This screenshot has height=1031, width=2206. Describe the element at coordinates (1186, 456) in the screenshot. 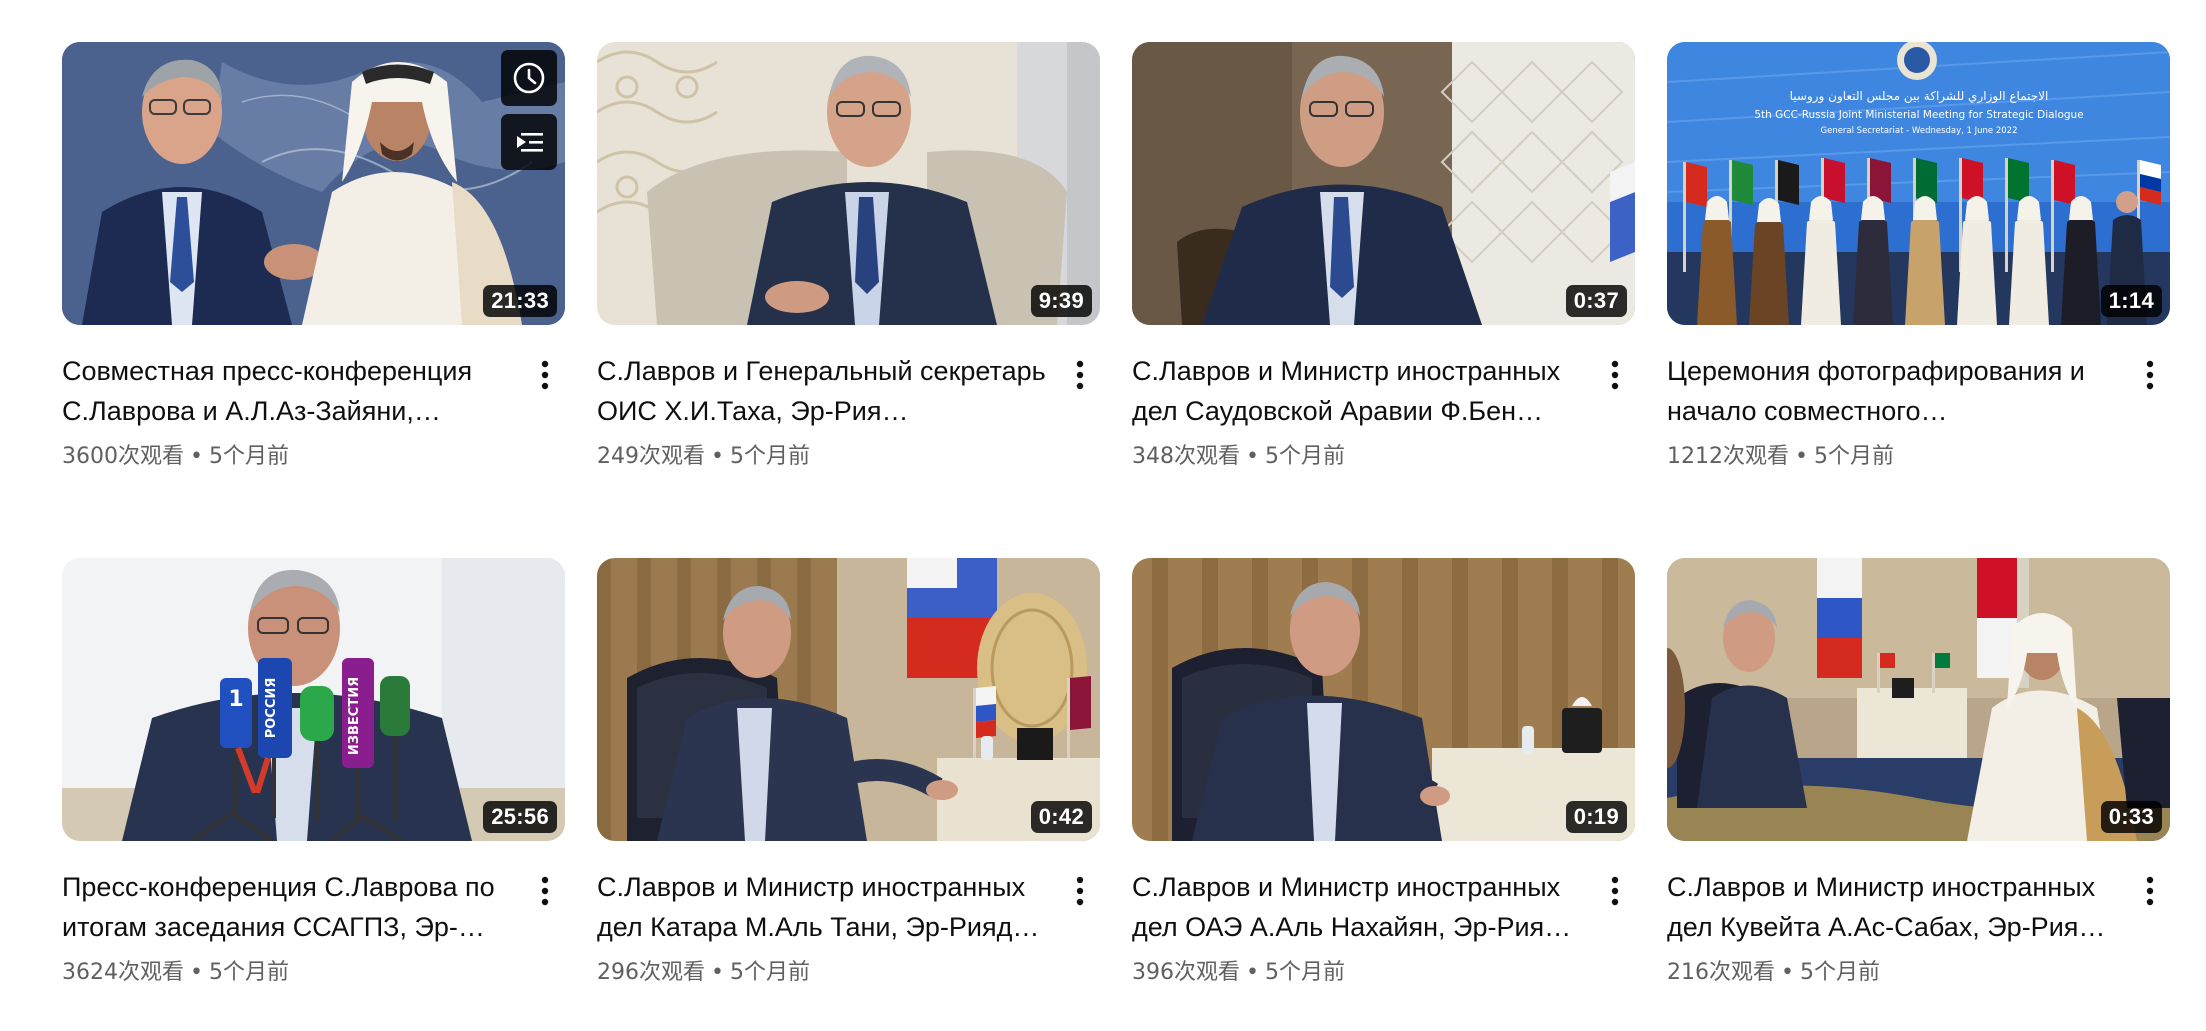

I see `view-count: 348次观看` at that location.